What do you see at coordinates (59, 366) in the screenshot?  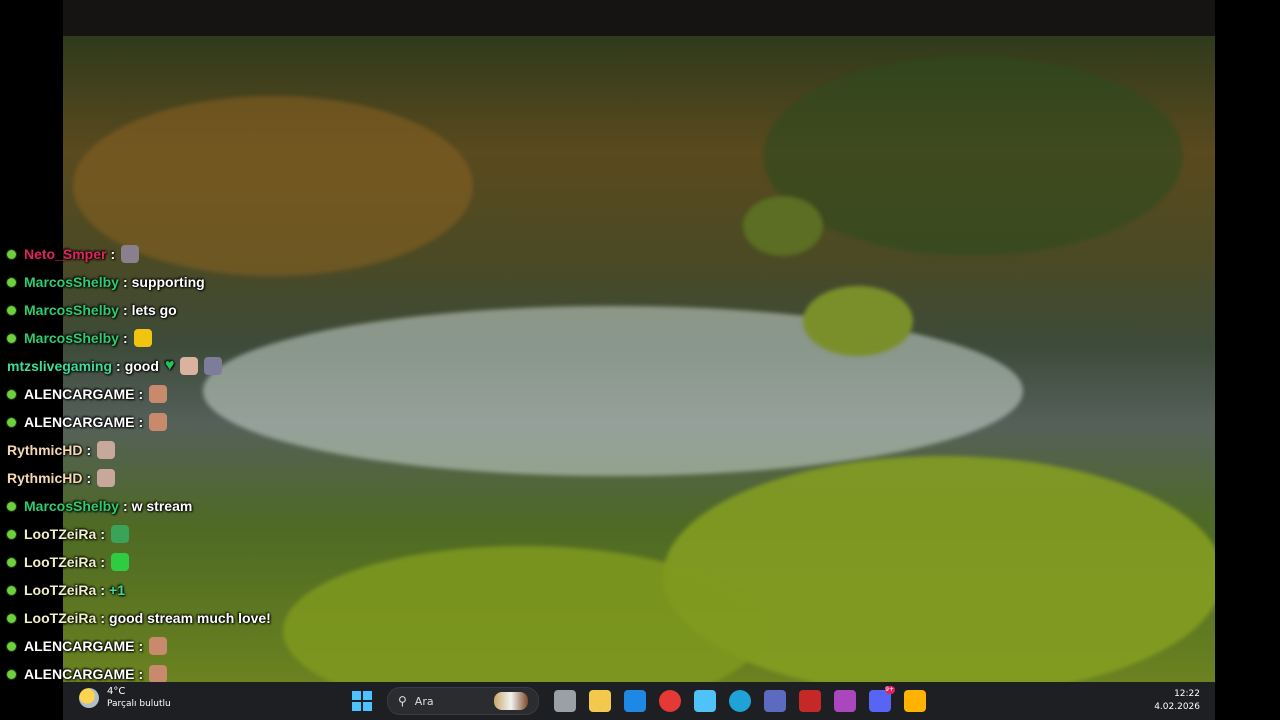 I see `chat-username: mtzslivegaming` at bounding box center [59, 366].